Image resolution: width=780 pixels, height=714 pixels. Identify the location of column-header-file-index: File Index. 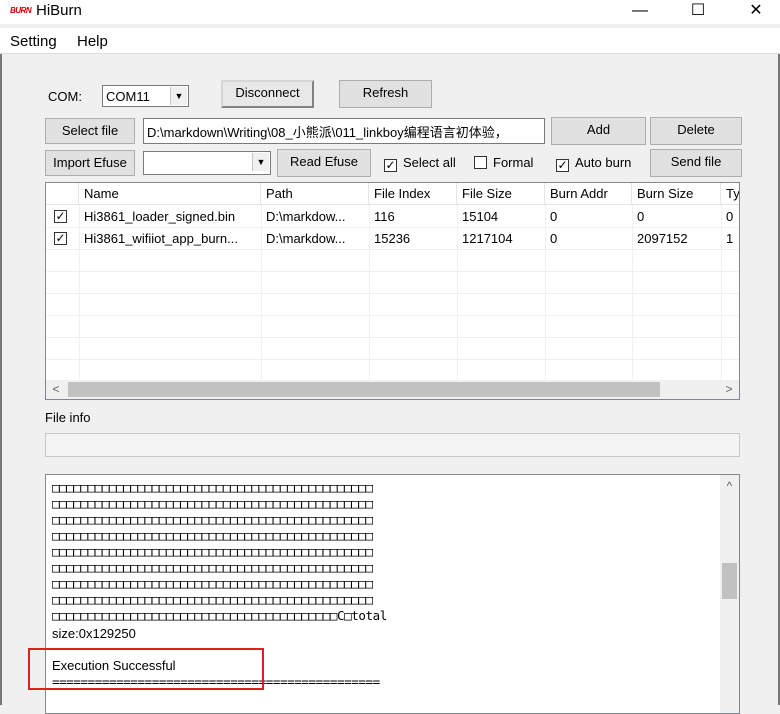
(413, 194).